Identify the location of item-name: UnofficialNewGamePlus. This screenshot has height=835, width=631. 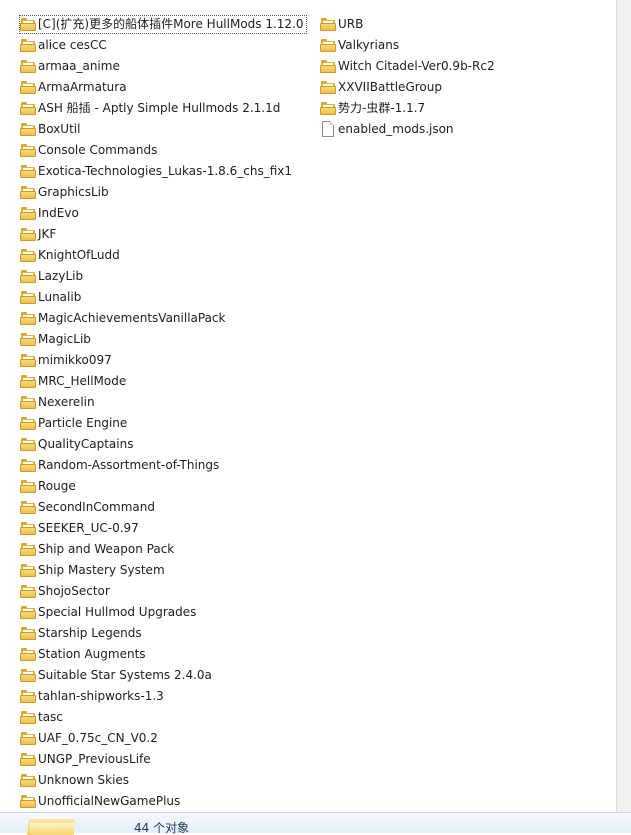
(109, 801).